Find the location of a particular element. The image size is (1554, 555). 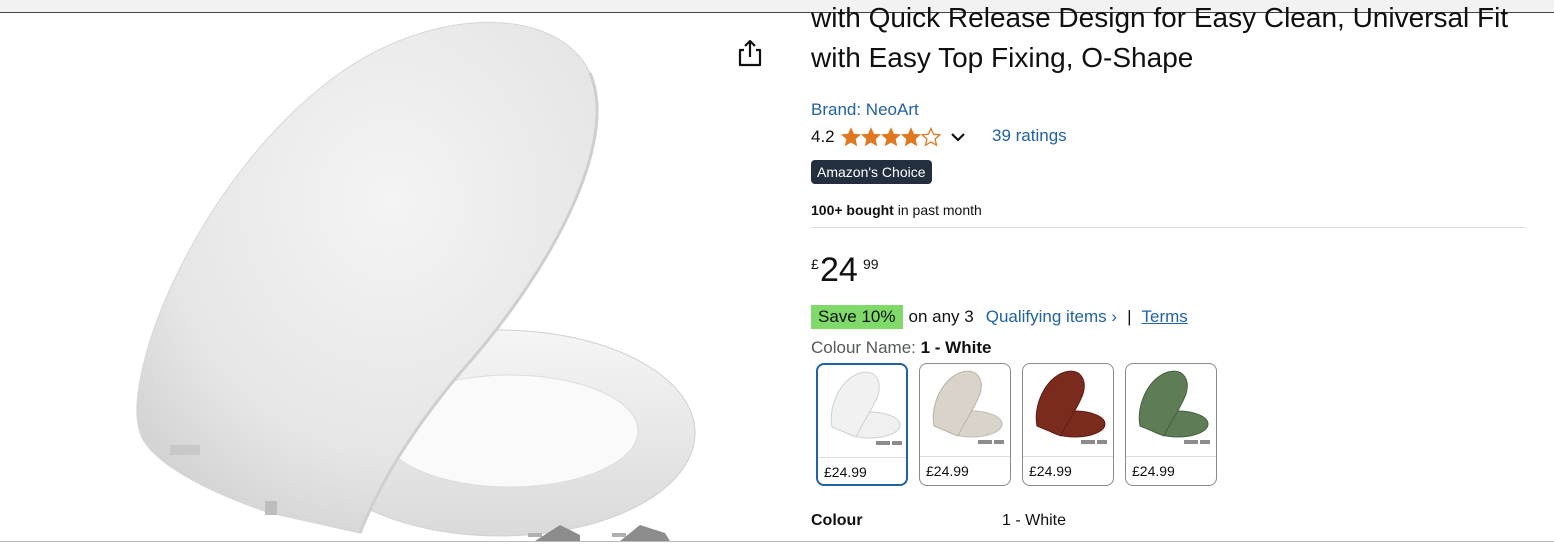

colour-name-label: Colour Name: is located at coordinates (863, 347).